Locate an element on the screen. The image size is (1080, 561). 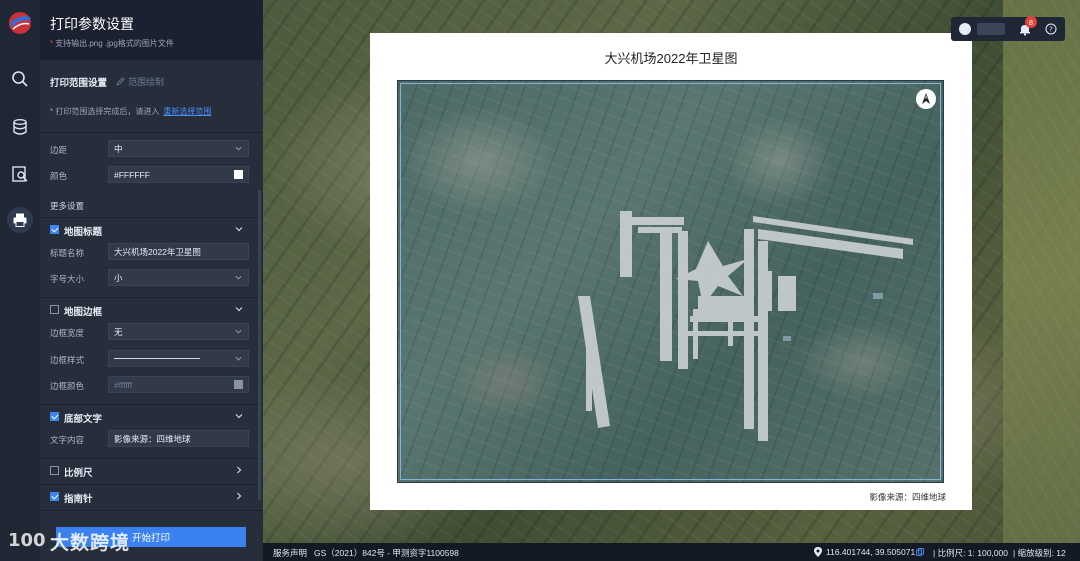
icon-rail is located at coordinates (20, 280).